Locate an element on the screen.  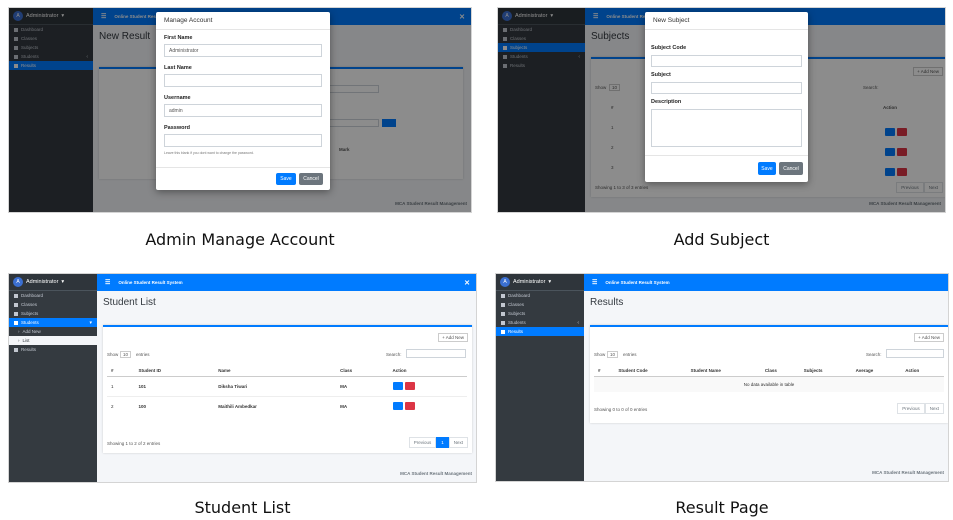
modal-title: New Subject is located at coordinates (726, 21).